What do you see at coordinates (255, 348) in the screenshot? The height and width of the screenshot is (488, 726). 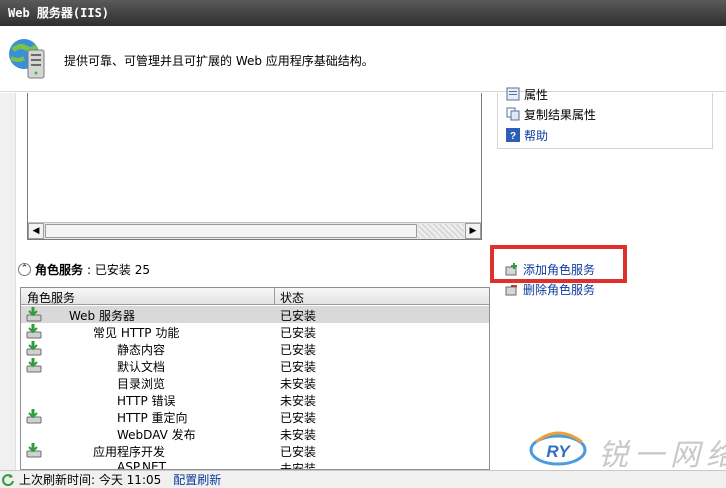 I see `table-row: 静态内容 已安装` at bounding box center [255, 348].